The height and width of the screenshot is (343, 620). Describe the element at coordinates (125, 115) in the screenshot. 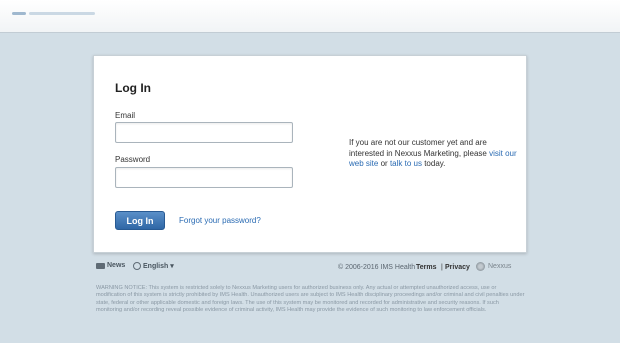

I see `email-label: Email` at that location.